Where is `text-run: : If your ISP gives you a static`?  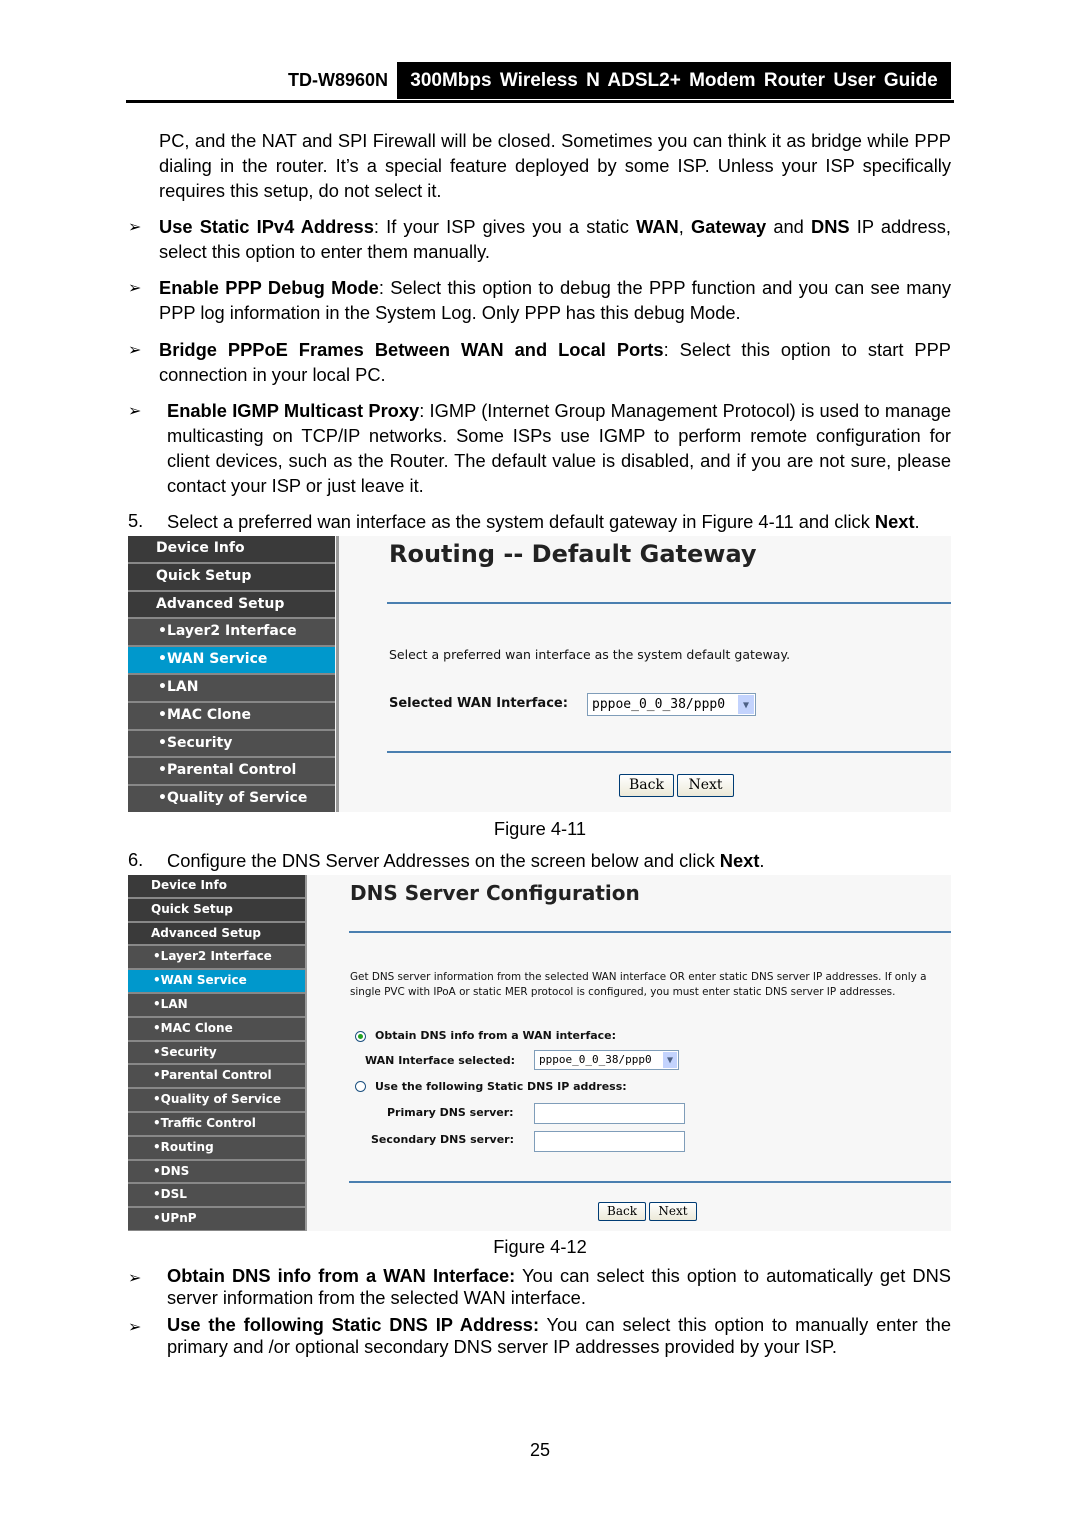
text-run: : If your ISP gives you a static is located at coordinates (505, 226).